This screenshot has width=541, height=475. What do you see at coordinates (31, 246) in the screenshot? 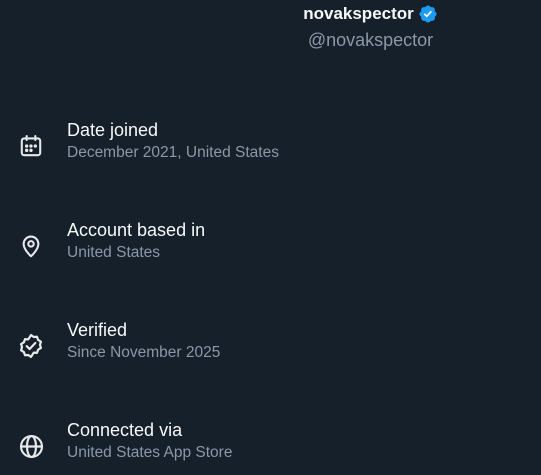
I see `location-pin-icon` at bounding box center [31, 246].